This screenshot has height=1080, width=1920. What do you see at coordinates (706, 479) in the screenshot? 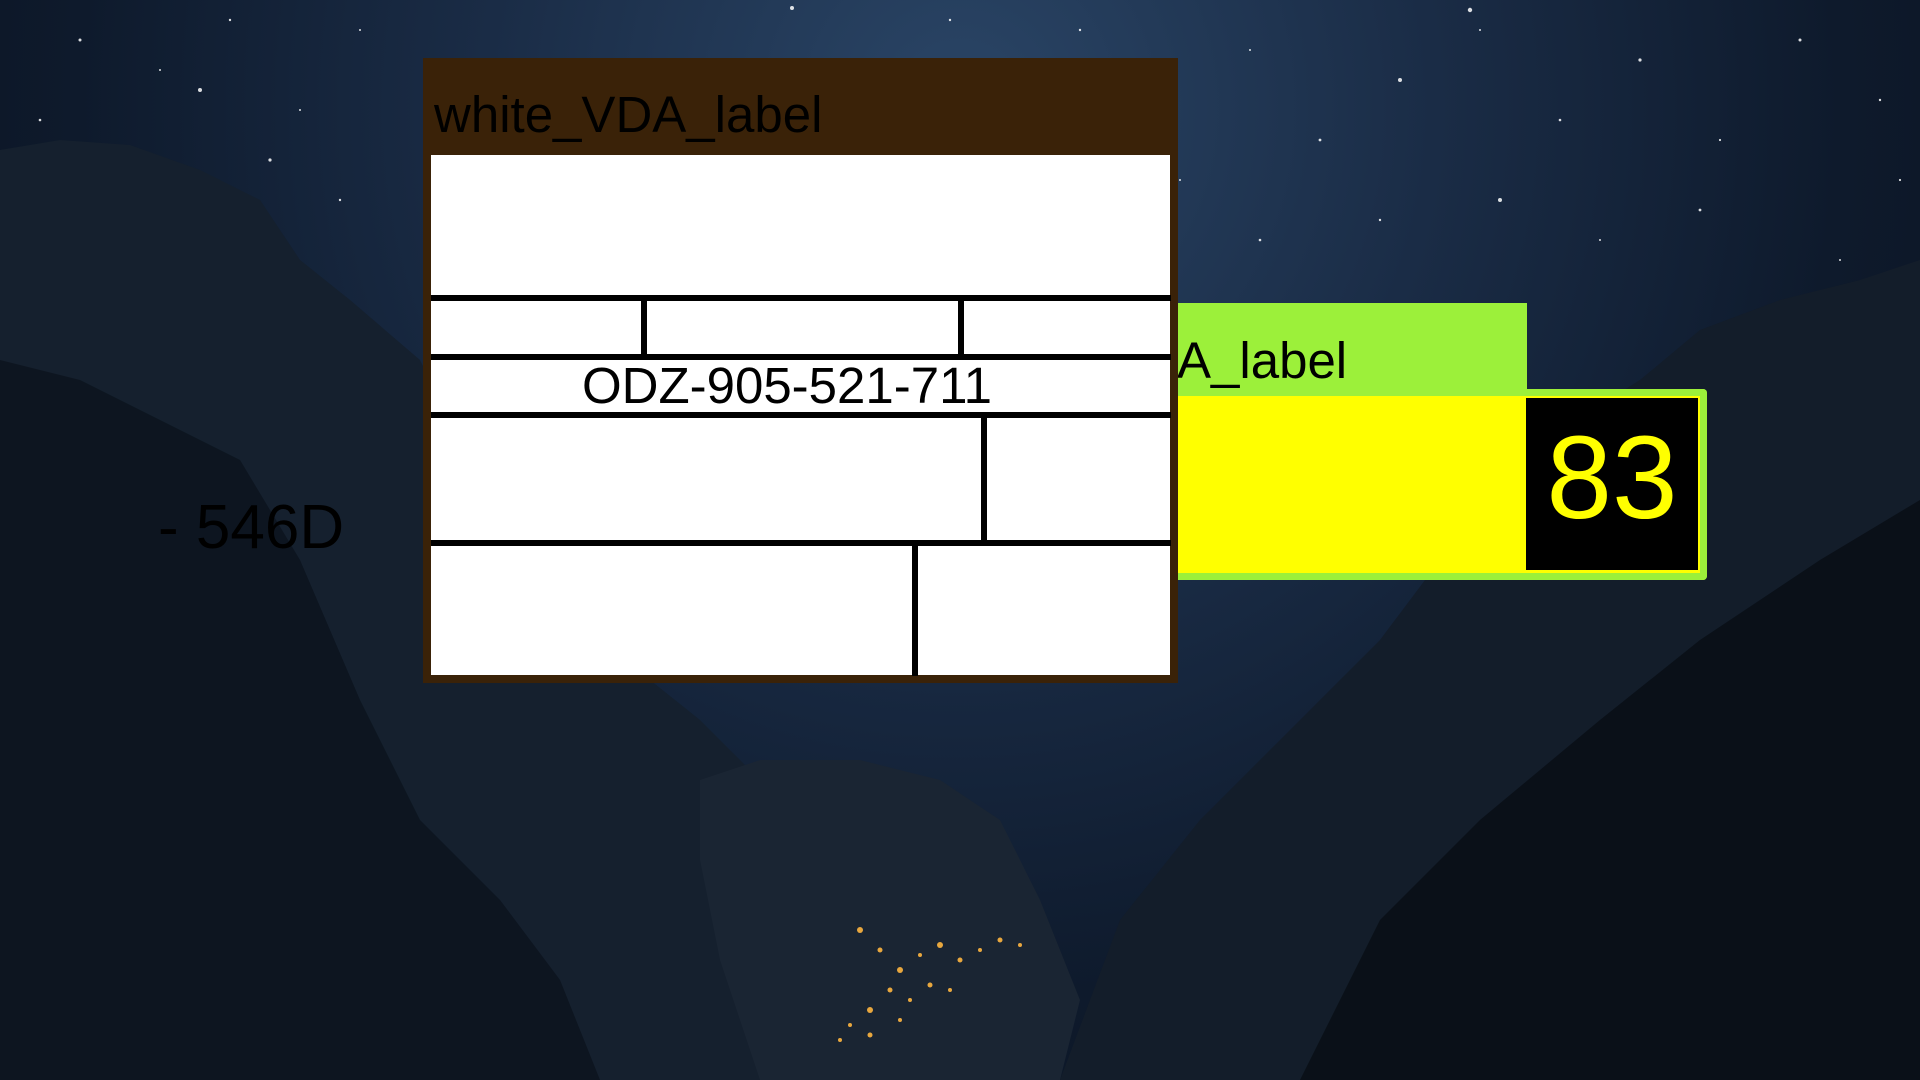
I see `field-row4-col1` at bounding box center [706, 479].